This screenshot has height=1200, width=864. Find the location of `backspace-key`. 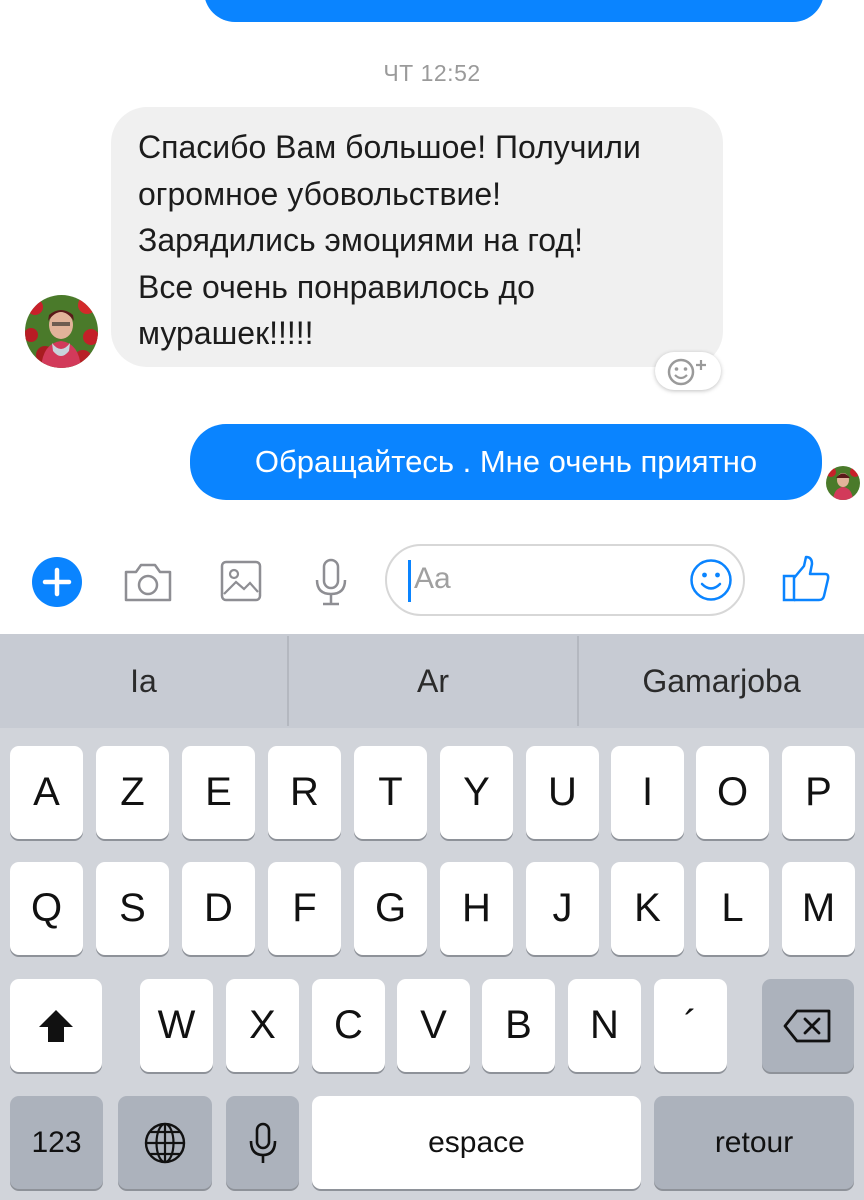

backspace-key is located at coordinates (808, 1025).